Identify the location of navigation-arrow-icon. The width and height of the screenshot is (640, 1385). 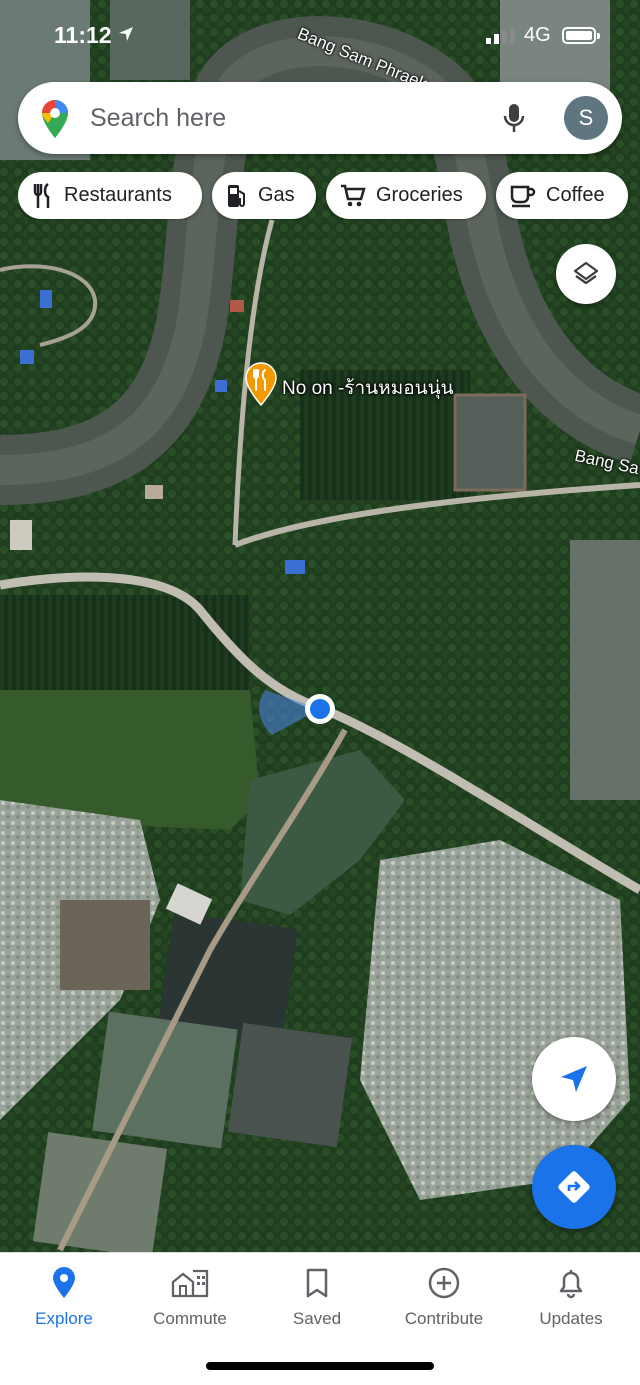
(574, 1079).